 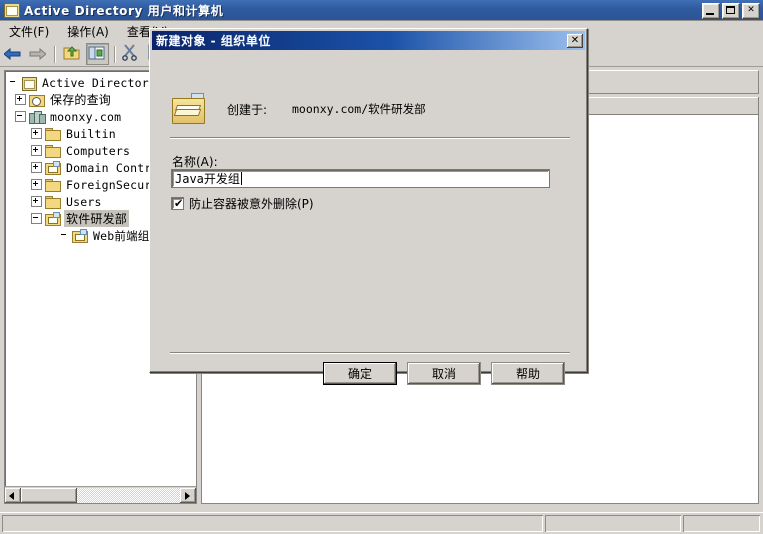 I want to click on tree-horizontal-scrollbar, so click(x=100, y=494).